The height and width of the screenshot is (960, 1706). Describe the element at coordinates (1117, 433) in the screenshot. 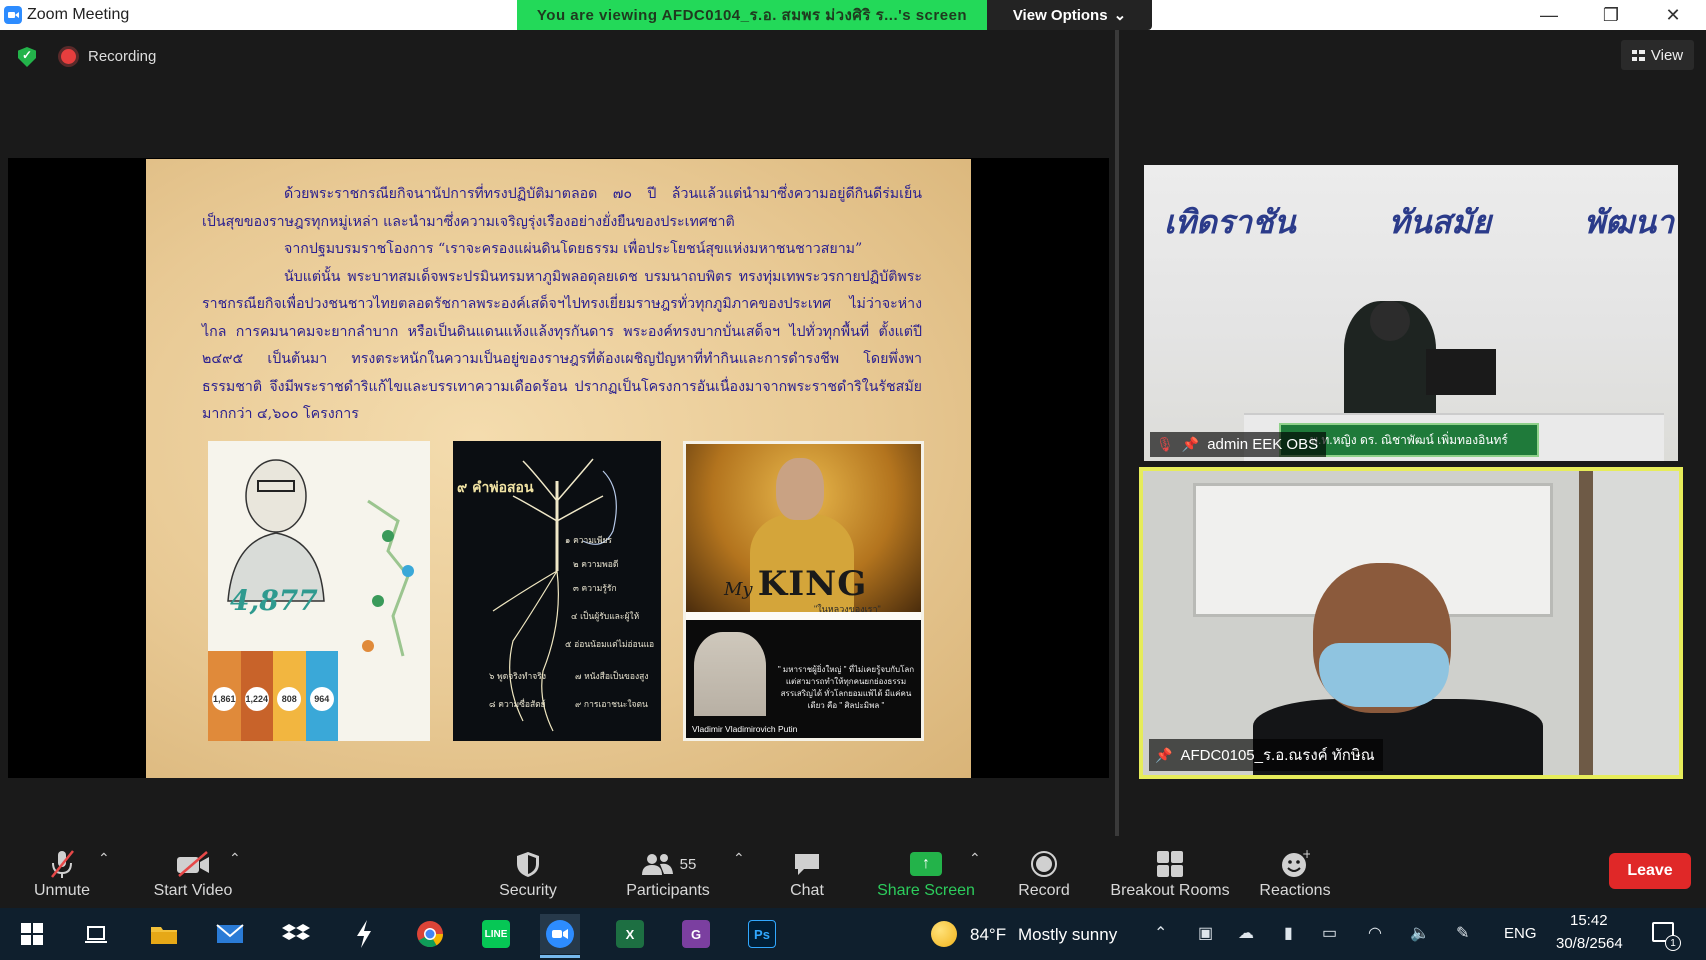

I see `panel-divider` at that location.